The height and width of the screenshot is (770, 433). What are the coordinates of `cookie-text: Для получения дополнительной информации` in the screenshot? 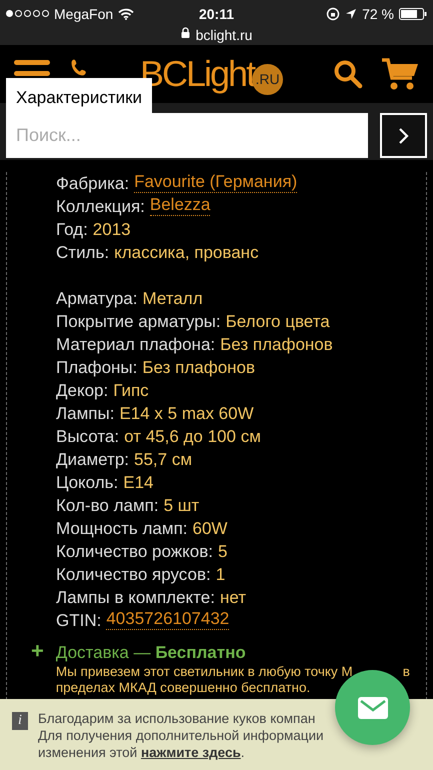 It's located at (181, 735).